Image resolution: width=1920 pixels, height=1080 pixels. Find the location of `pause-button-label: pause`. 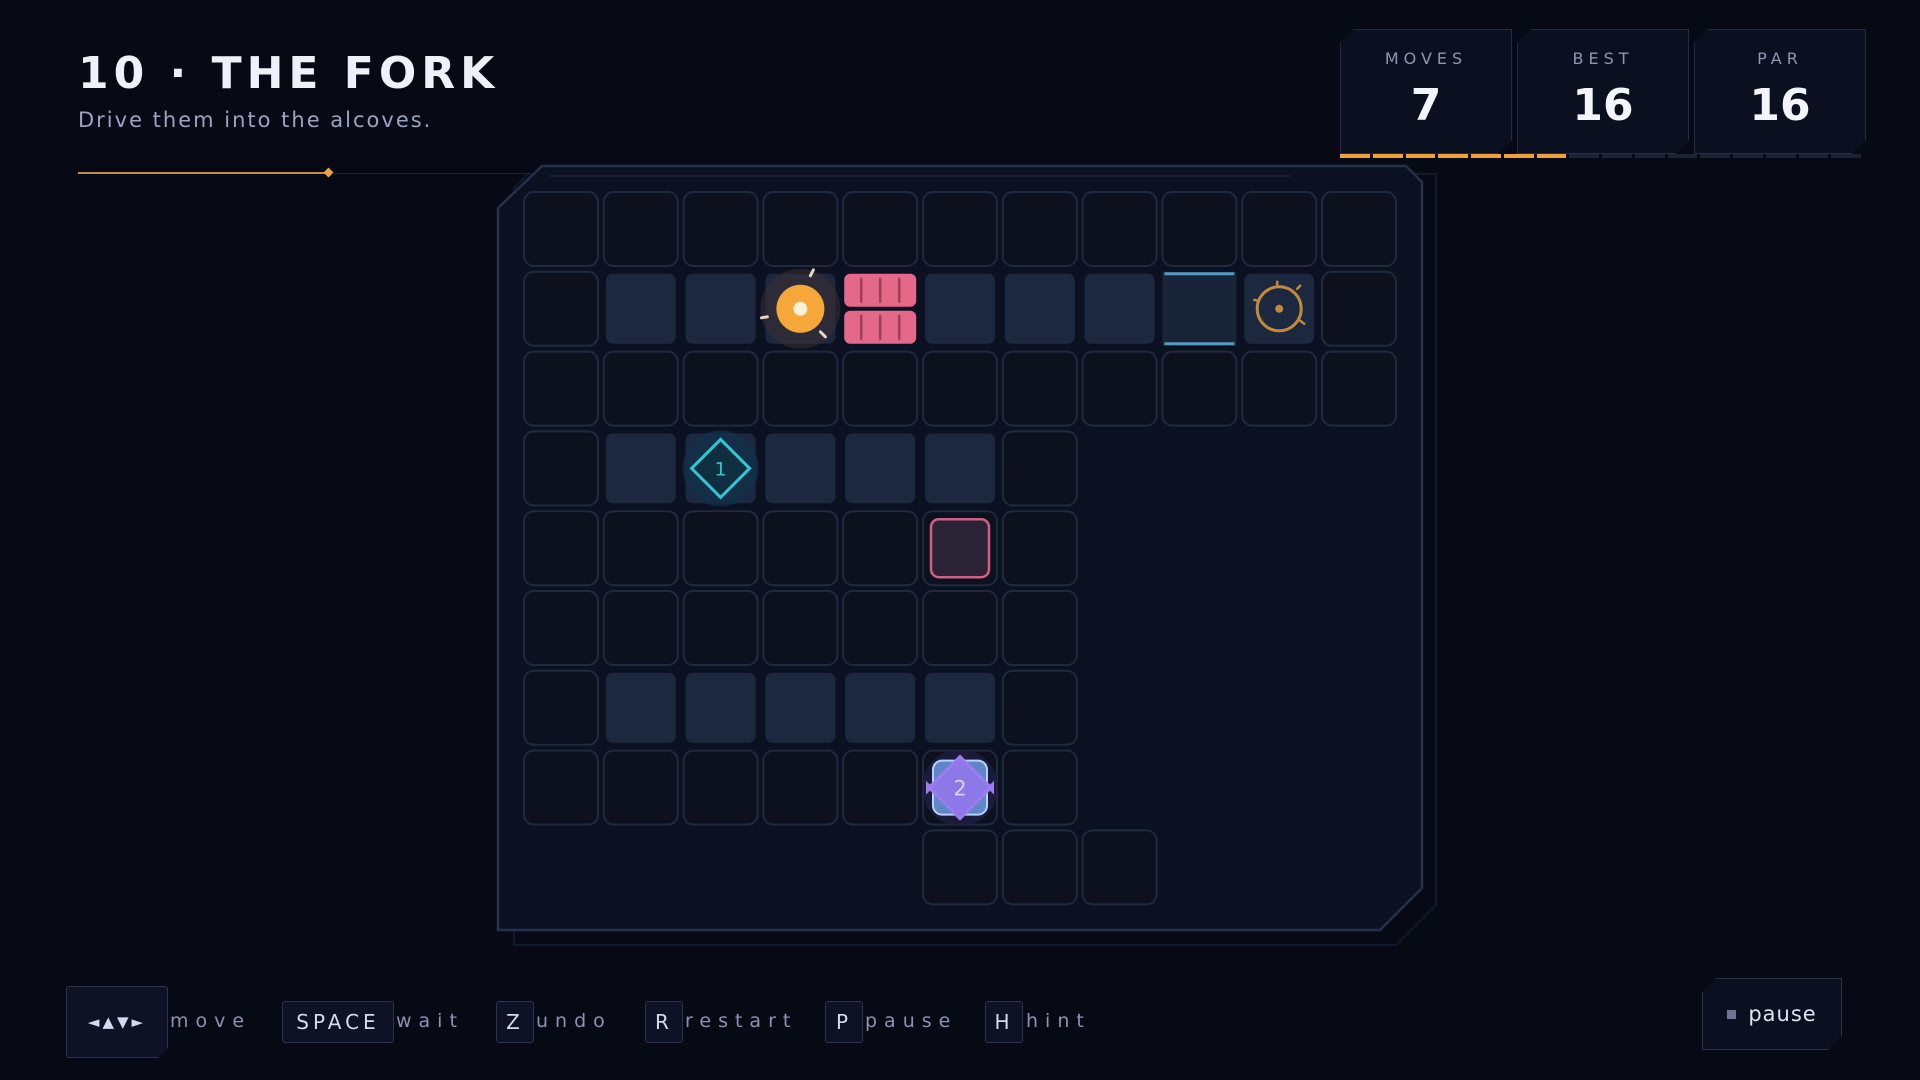

pause-button-label: pause is located at coordinates (1782, 1014).